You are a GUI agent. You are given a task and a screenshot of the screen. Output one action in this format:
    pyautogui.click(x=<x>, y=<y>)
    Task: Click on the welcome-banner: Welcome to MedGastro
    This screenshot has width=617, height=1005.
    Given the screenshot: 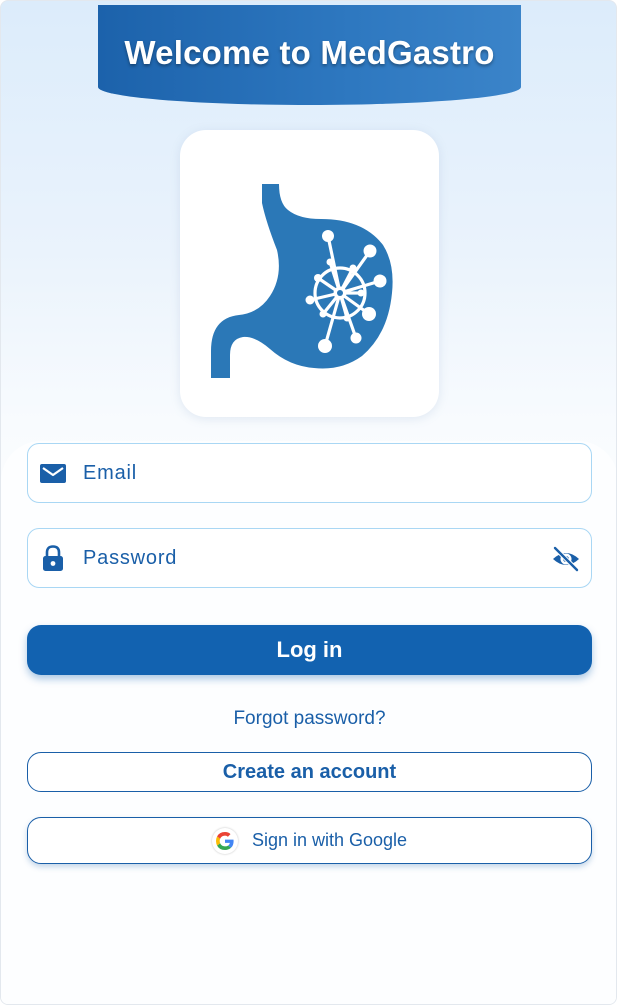 What is the action you would take?
    pyautogui.click(x=309, y=55)
    